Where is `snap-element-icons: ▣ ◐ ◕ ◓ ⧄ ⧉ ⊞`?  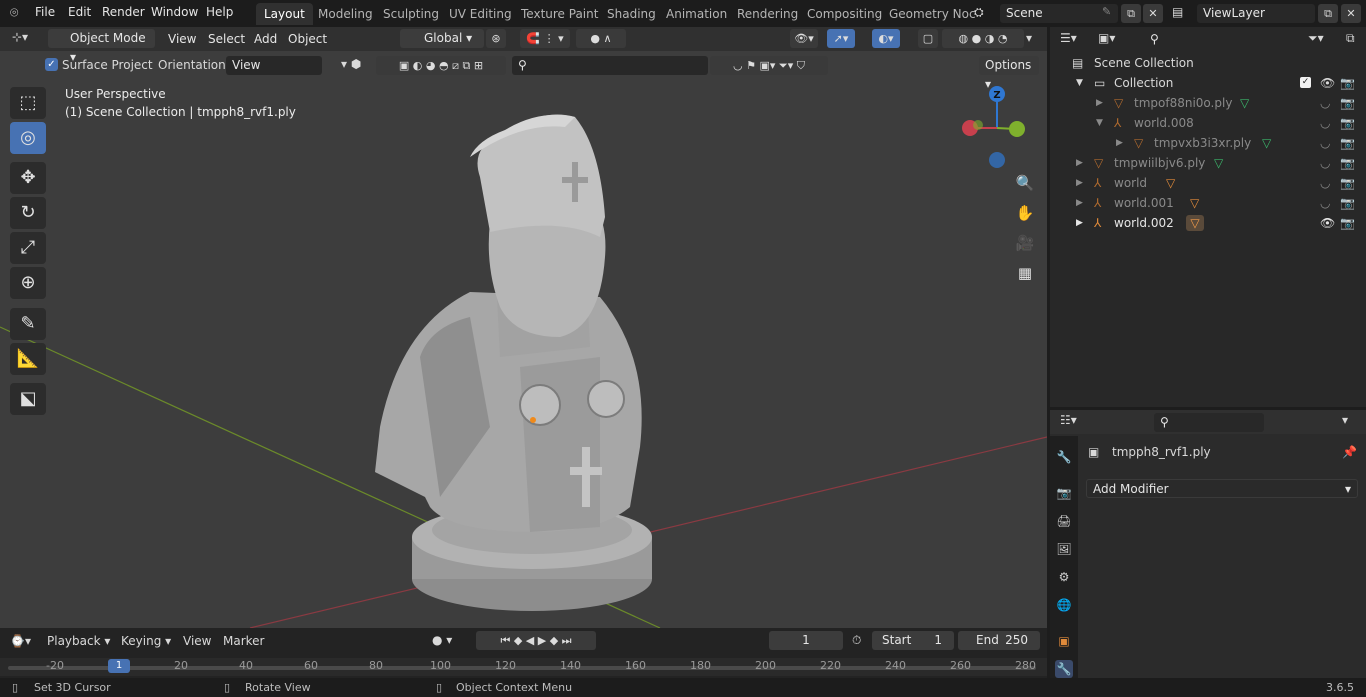 snap-element-icons: ▣ ◐ ◕ ◓ ⧄ ⧉ ⊞ is located at coordinates (441, 65).